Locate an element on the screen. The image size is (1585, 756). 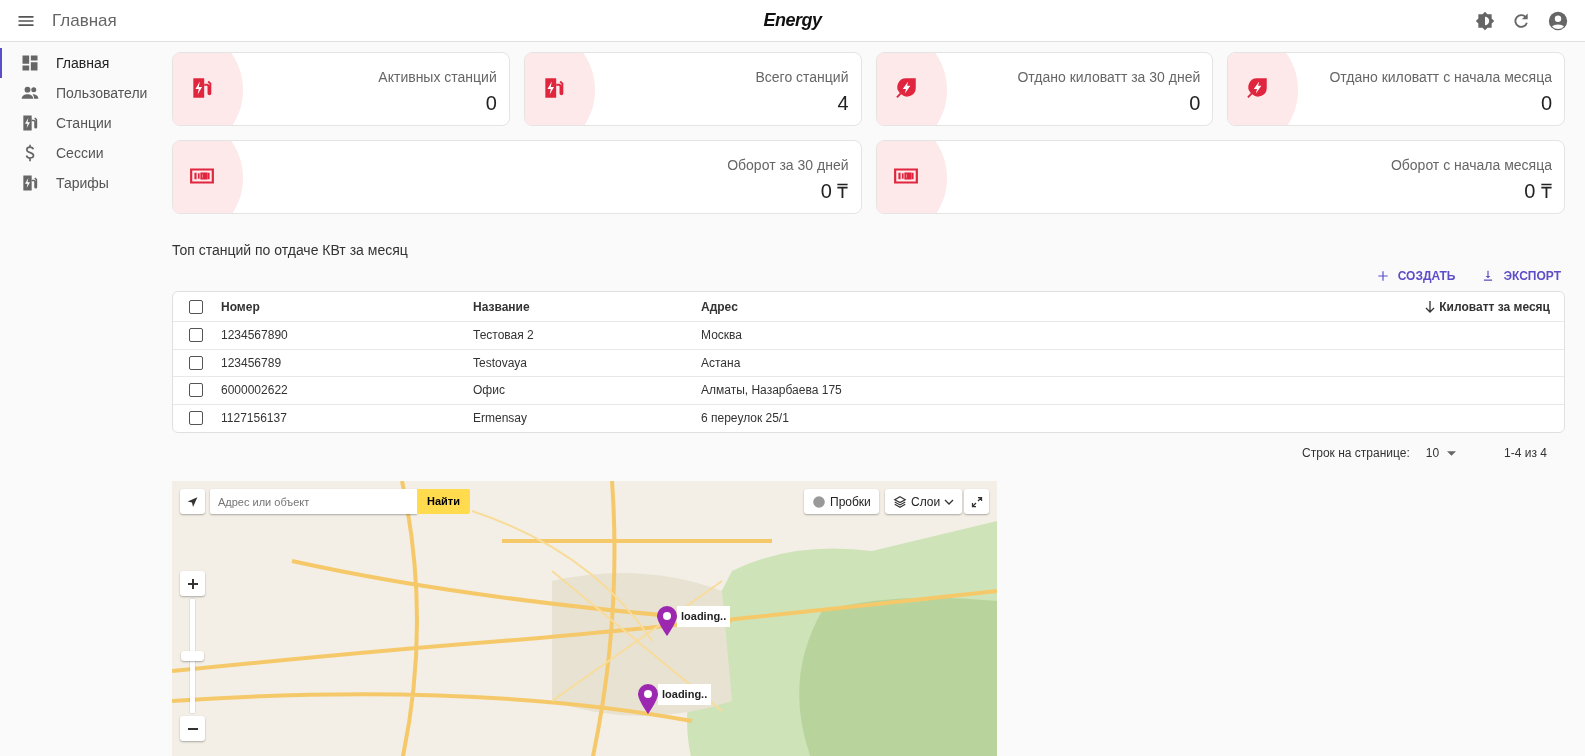
page-range: 1-4 из 4 is located at coordinates (1525, 453).